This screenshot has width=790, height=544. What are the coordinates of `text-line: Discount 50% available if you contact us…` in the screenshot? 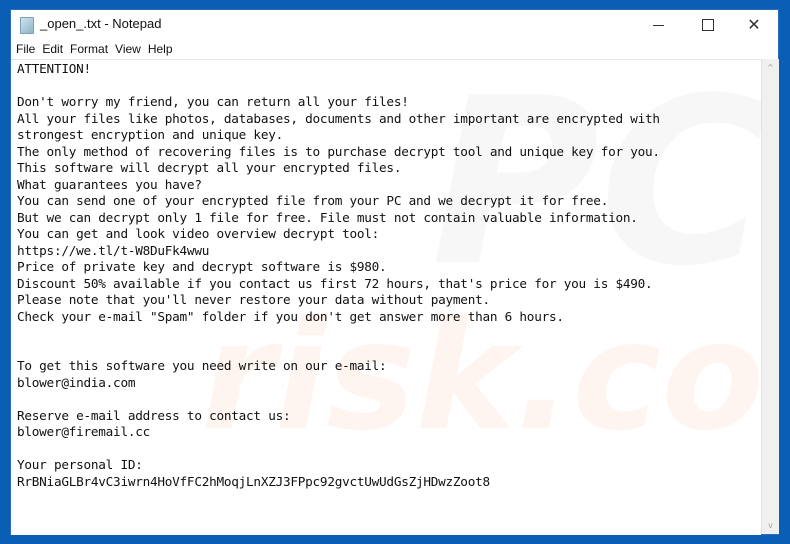 It's located at (335, 283).